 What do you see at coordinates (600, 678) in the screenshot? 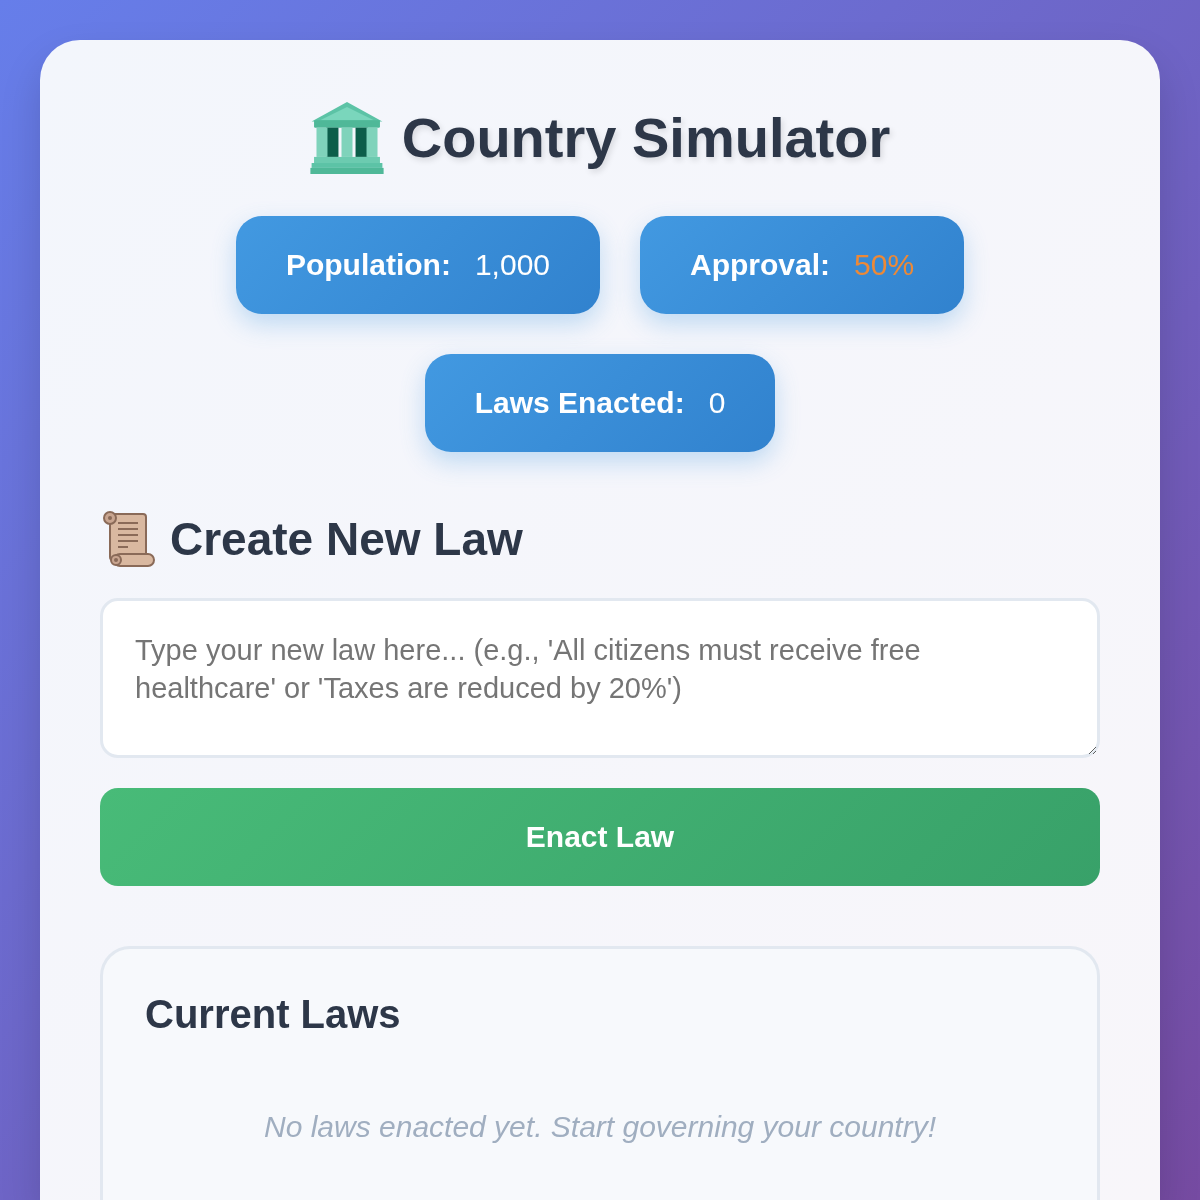
I see `law-input: Type your new law here... (e.g., 'All citizens must receive free healthcare' or 'Taxes are reduced by 20%')` at bounding box center [600, 678].